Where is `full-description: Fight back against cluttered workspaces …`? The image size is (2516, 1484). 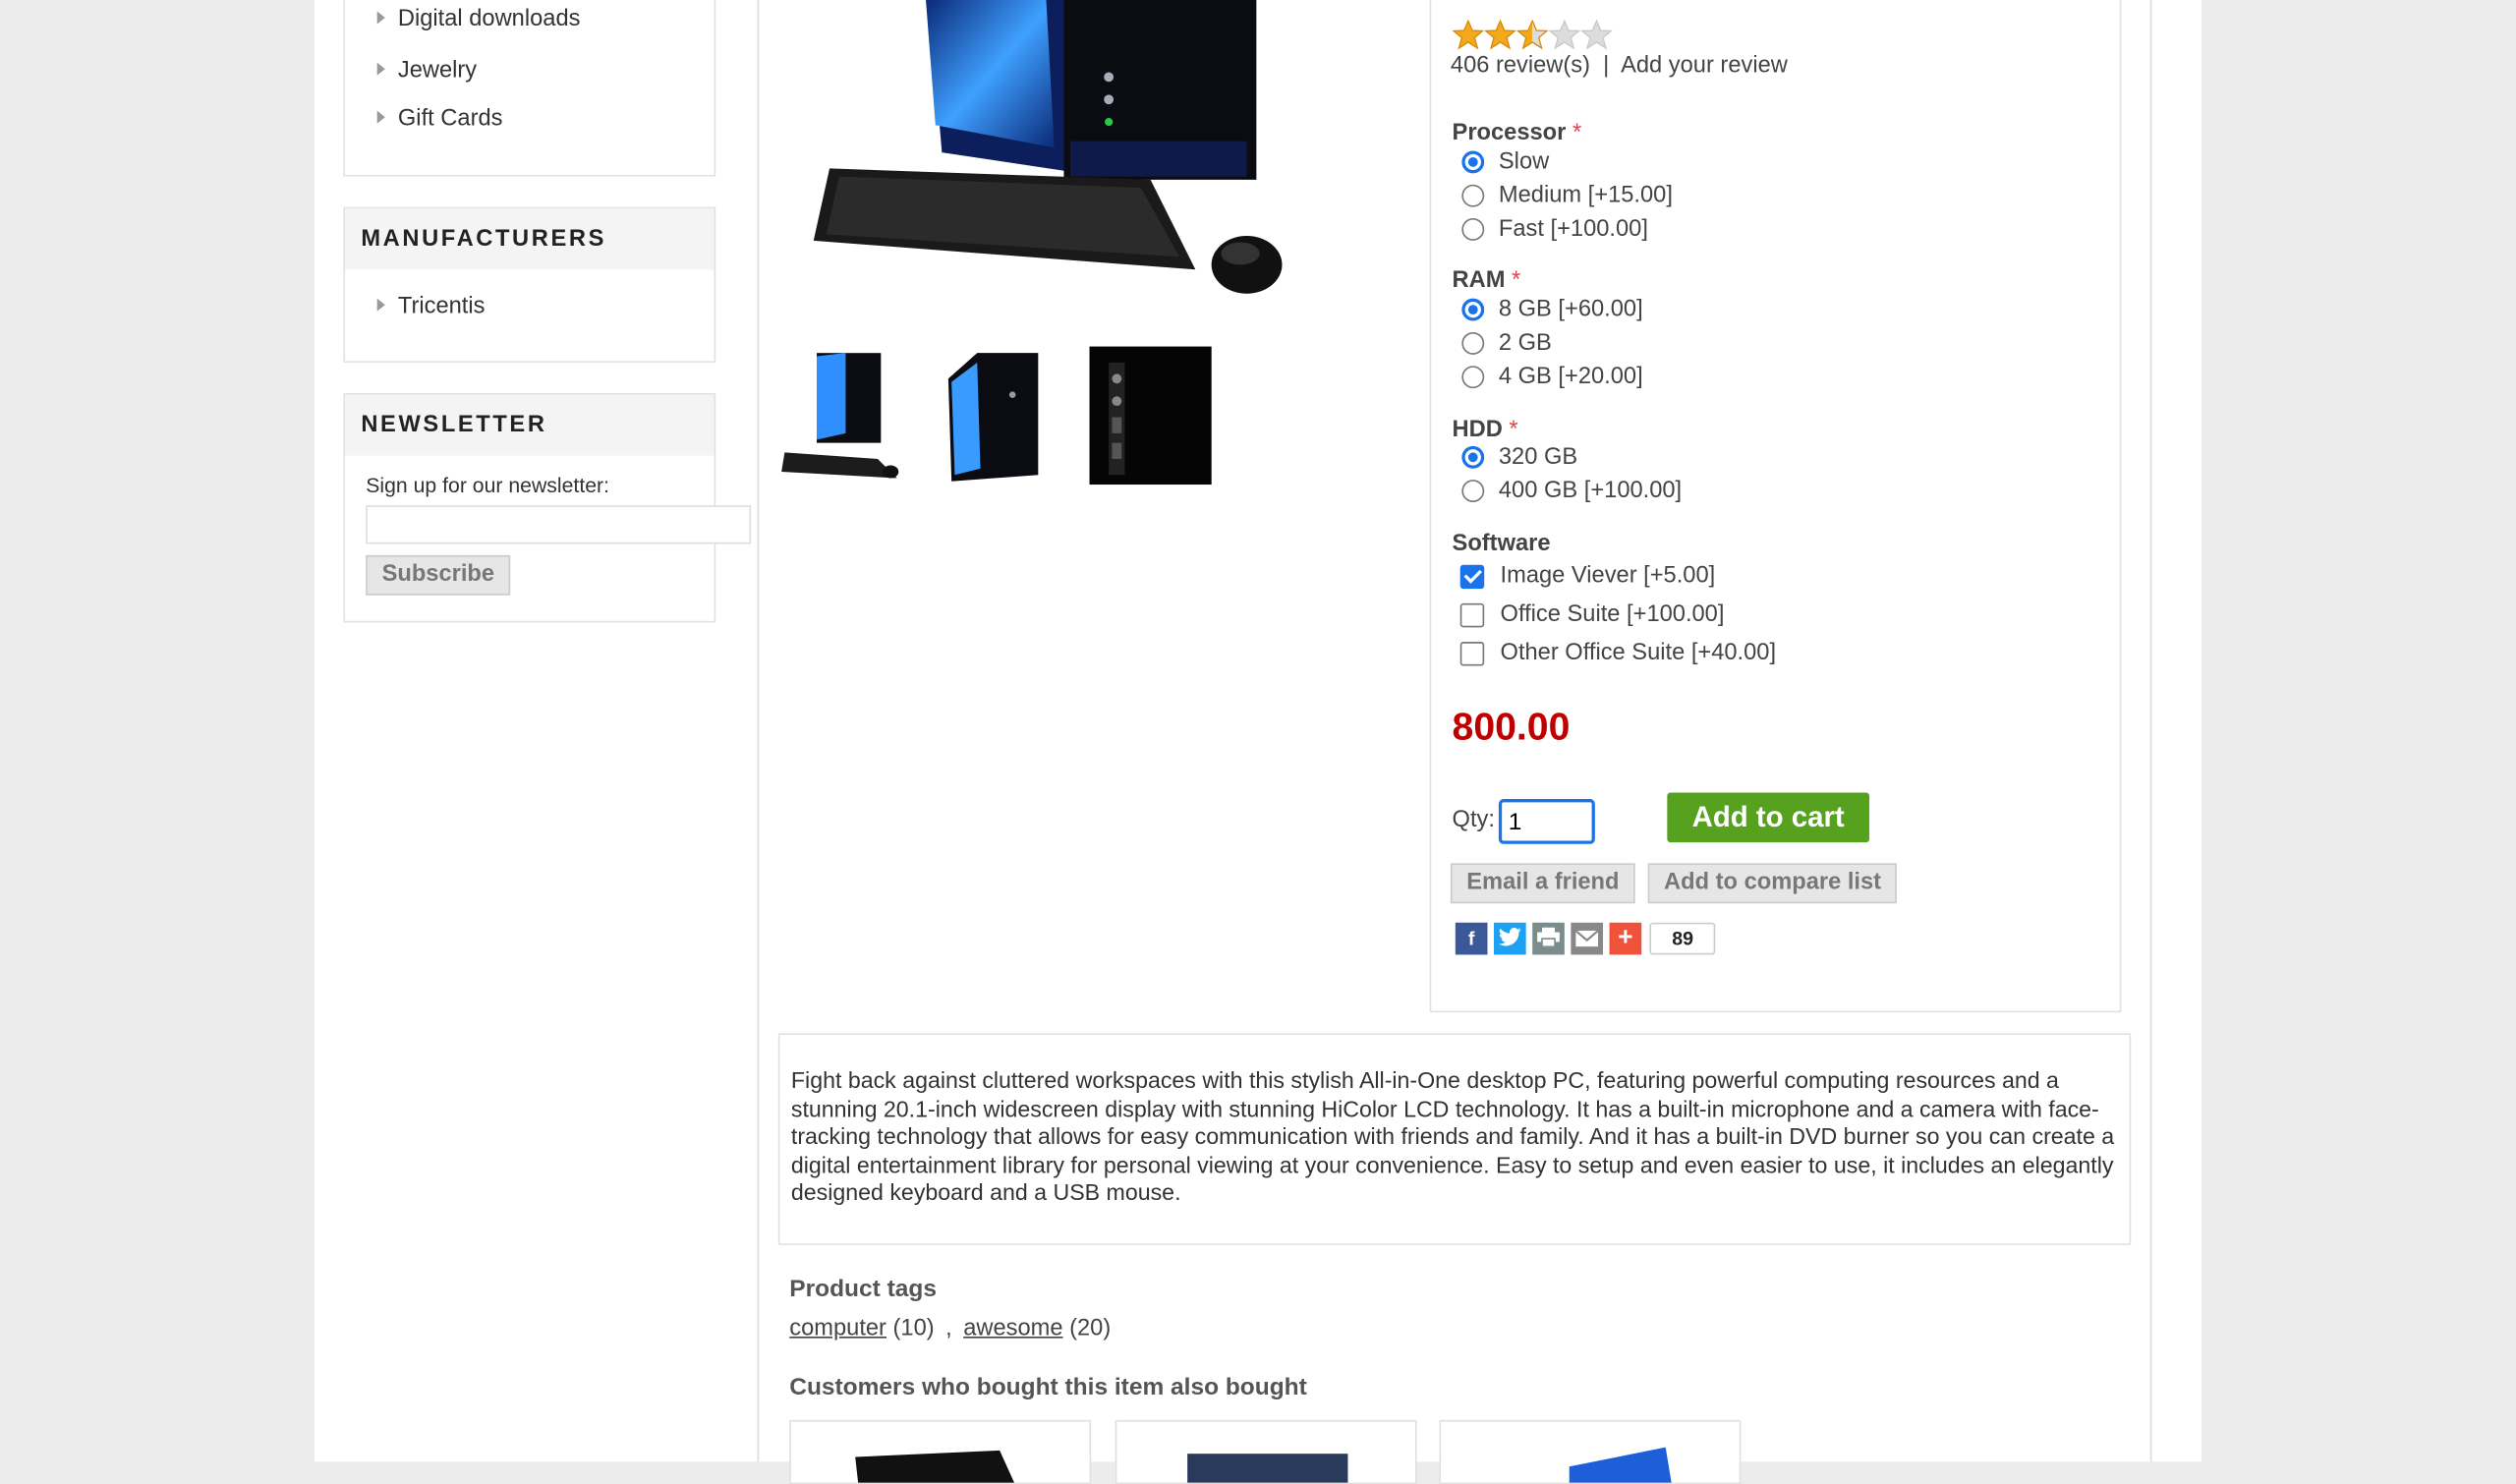 full-description: Fight back against cluttered workspaces … is located at coordinates (1454, 1139).